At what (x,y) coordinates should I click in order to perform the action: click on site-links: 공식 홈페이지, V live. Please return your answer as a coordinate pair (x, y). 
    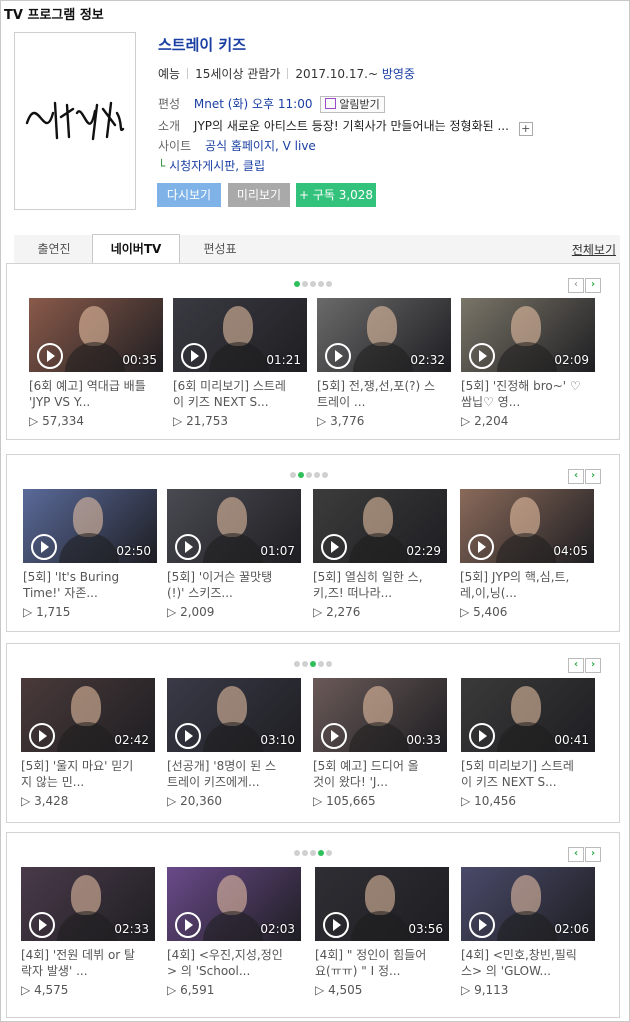
    Looking at the image, I should click on (260, 146).